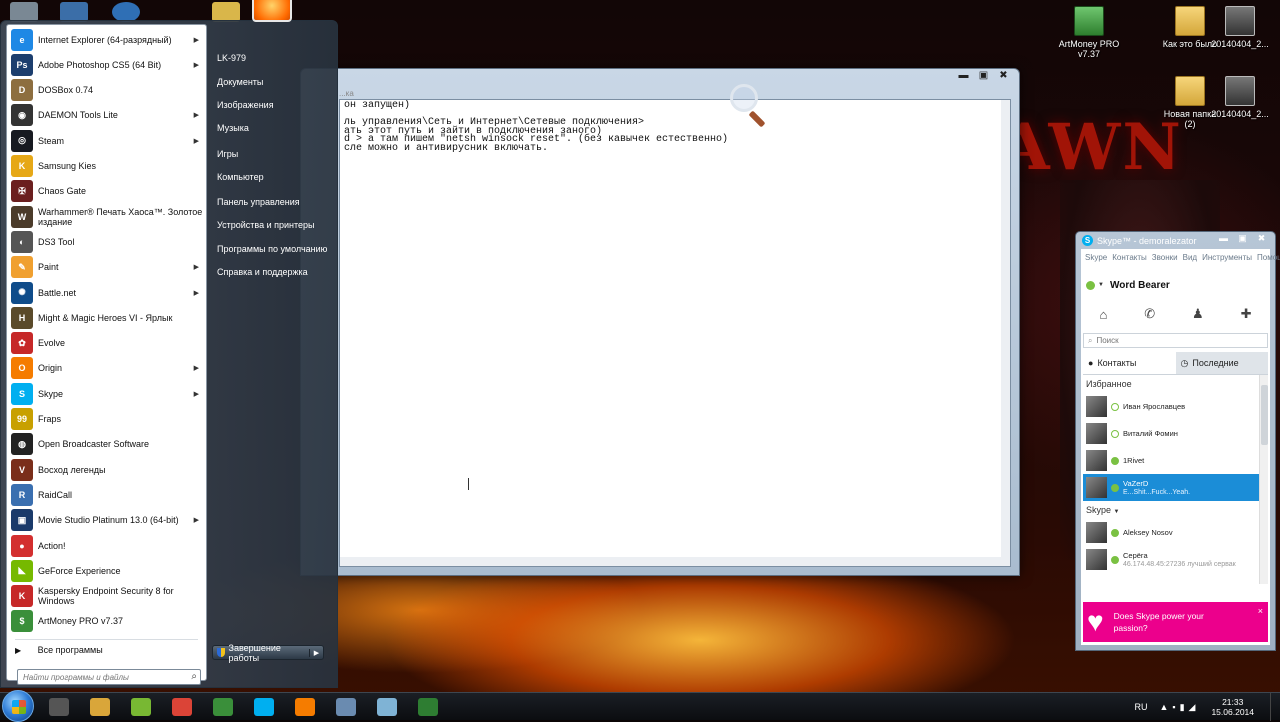 The height and width of the screenshot is (722, 1280). I want to click on contact-row: 1Rivet, so click(1175, 460).